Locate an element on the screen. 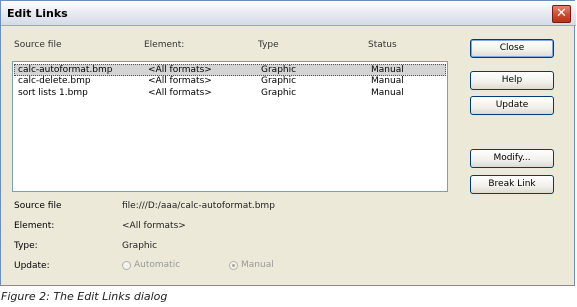  close-button: Close is located at coordinates (512, 48).